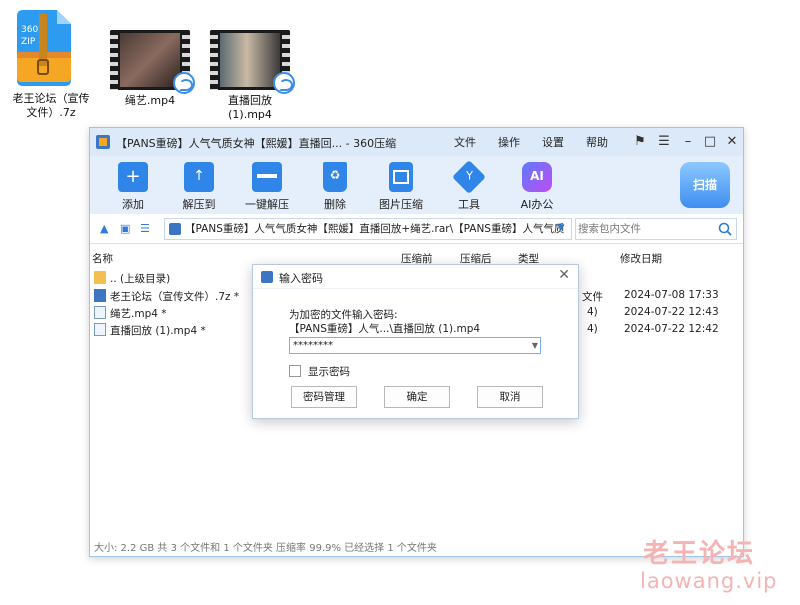 The width and height of the screenshot is (800, 605). I want to click on svg-text: ZIP, so click(28, 42).